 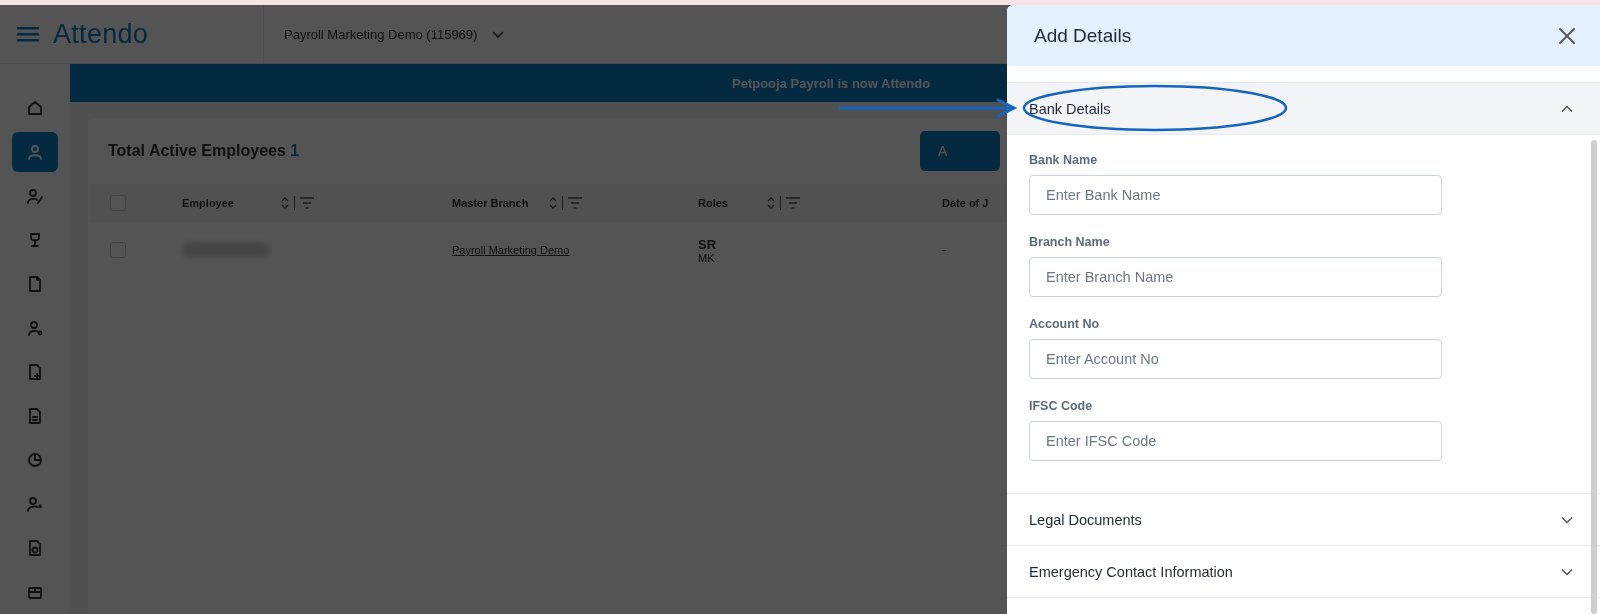 What do you see at coordinates (944, 250) in the screenshot?
I see `table-cell: -` at bounding box center [944, 250].